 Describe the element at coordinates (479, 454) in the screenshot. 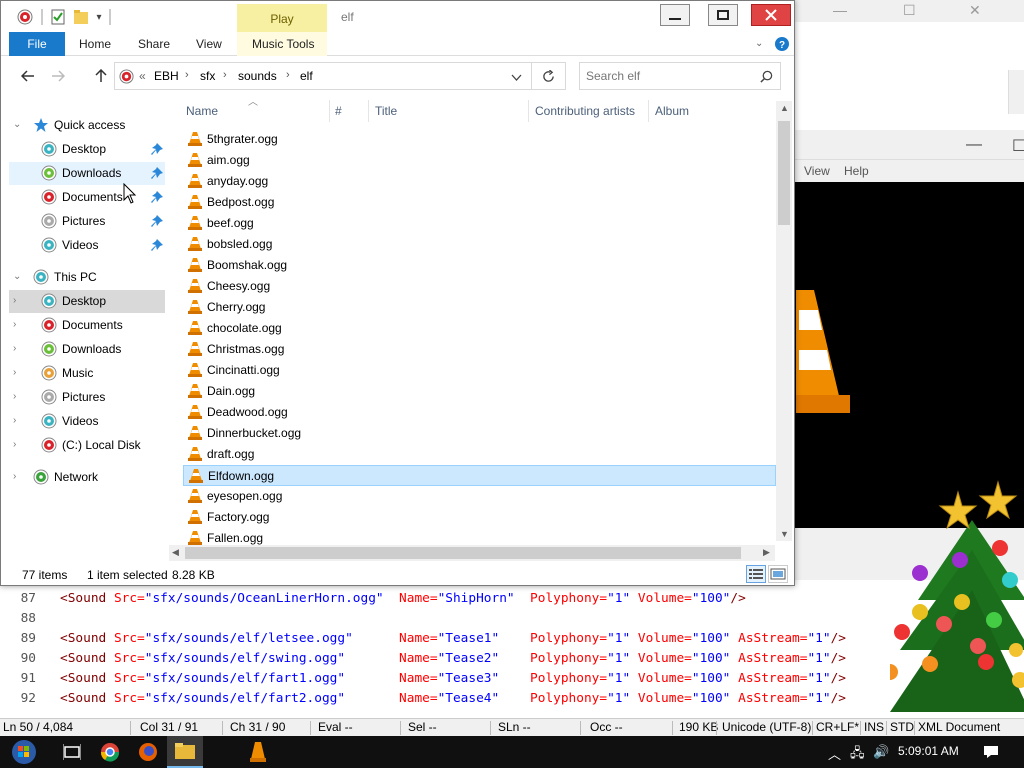

I see `file-row: draft.ogg` at that location.